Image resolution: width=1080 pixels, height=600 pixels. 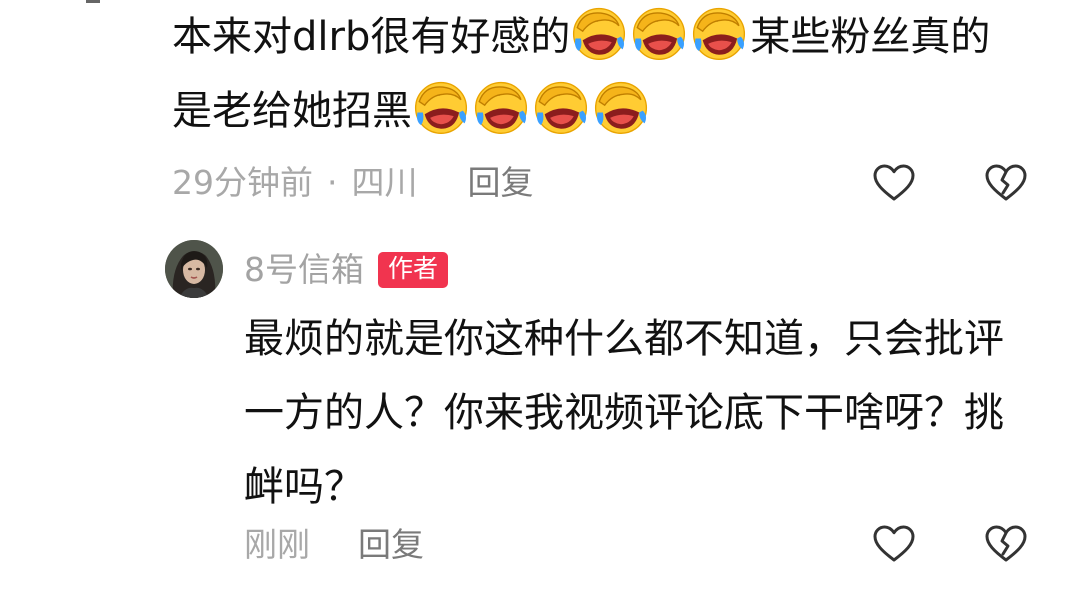 What do you see at coordinates (93, 1) in the screenshot?
I see `status-mark` at bounding box center [93, 1].